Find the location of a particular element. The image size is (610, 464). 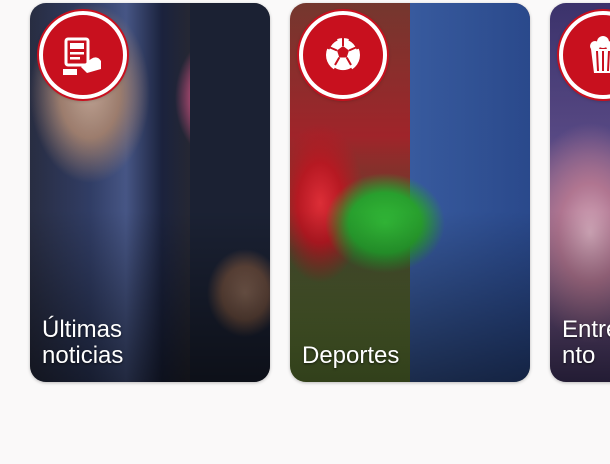

category-card-entretenimiento: Entretenimie nto is located at coordinates (580, 192).